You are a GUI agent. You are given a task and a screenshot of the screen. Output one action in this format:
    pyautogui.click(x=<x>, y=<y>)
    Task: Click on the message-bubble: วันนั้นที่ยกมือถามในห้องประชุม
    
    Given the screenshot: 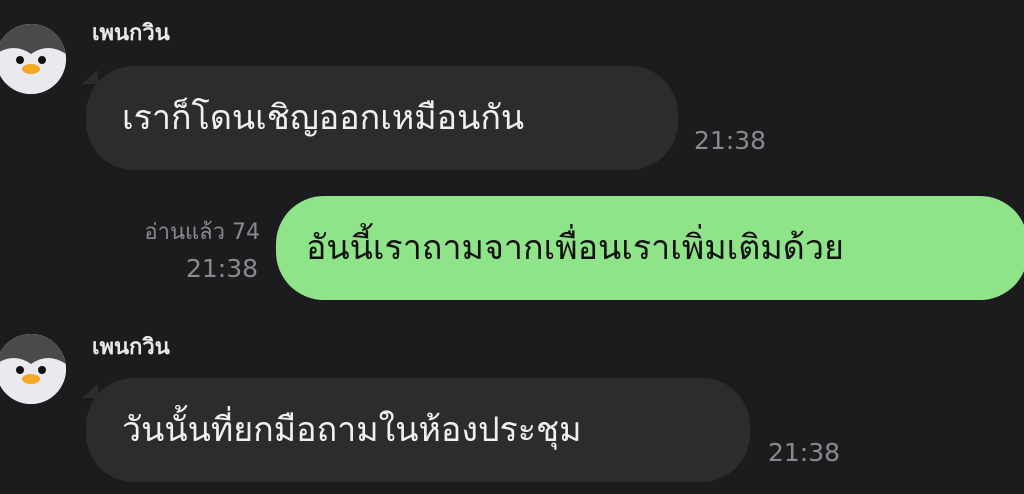 What is the action you would take?
    pyautogui.click(x=418, y=430)
    